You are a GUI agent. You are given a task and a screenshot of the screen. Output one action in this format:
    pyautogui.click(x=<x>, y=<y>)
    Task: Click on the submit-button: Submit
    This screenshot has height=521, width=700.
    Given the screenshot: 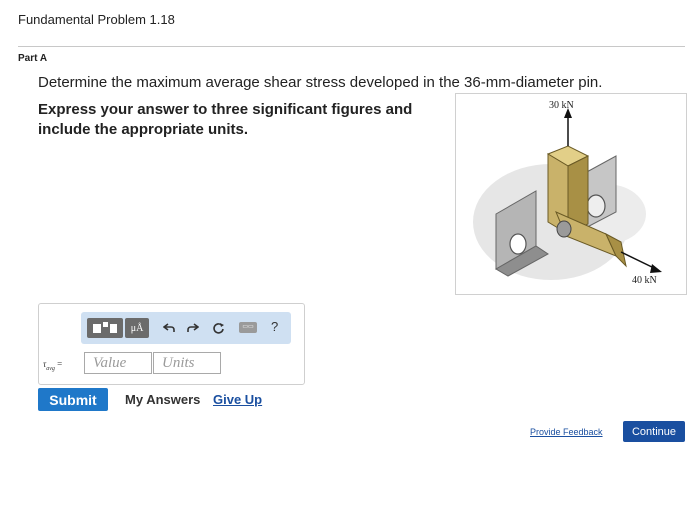 What is the action you would take?
    pyautogui.click(x=73, y=399)
    